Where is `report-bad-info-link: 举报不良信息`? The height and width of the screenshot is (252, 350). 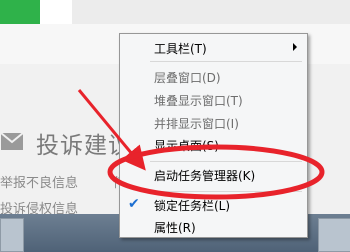 report-bad-info-link: 举报不良信息 is located at coordinates (39, 181).